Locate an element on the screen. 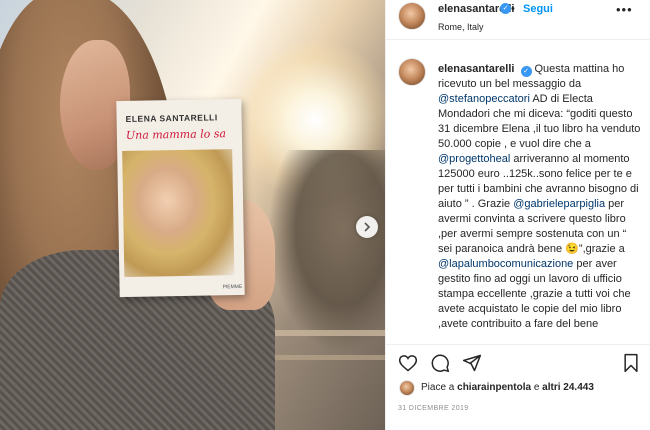 The height and width of the screenshot is (430, 650). avatar is located at coordinates (412, 16).